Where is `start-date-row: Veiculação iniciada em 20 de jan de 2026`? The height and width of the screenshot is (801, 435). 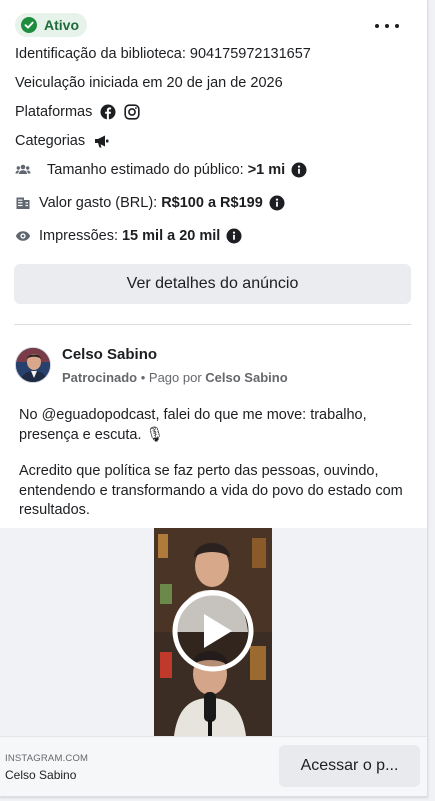 start-date-row: Veiculação iniciada em 20 de jan de 2026 is located at coordinates (149, 83).